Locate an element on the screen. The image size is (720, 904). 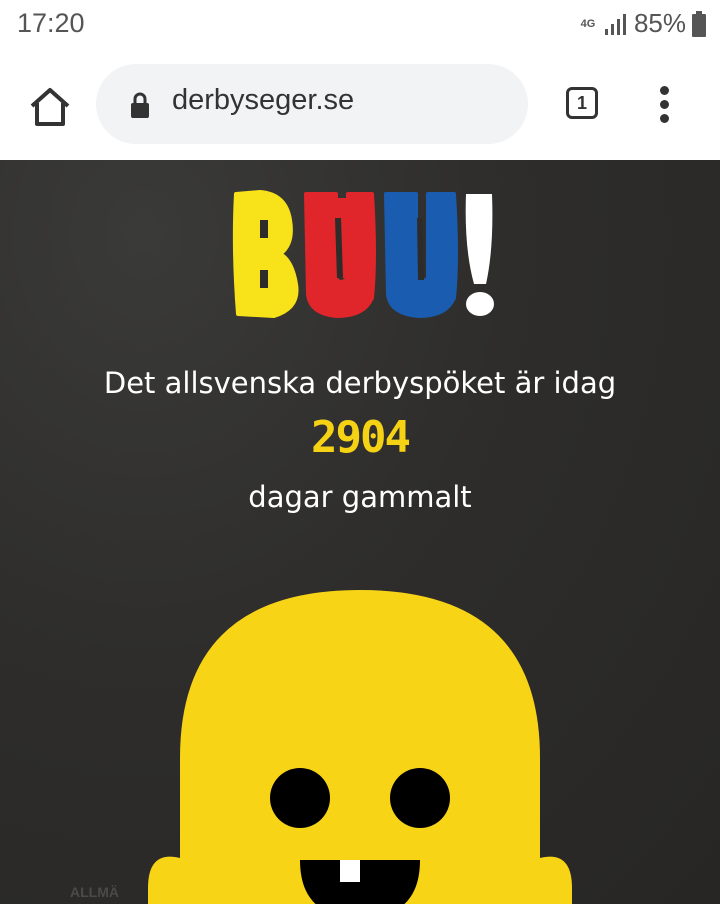
status-icons: 4G 85% is located at coordinates (642, 23).